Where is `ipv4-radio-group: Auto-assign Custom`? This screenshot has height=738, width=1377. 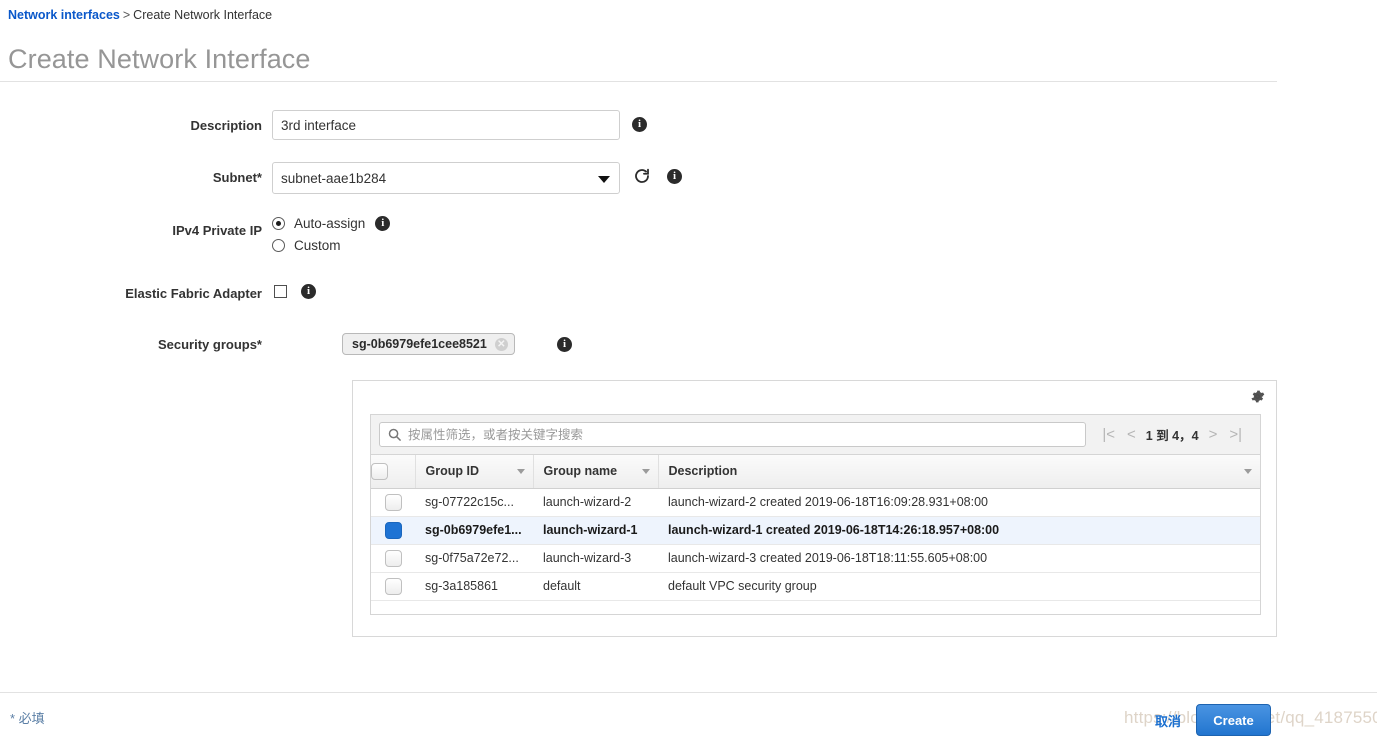
ipv4-radio-group: Auto-assign Custom is located at coordinates (331, 236).